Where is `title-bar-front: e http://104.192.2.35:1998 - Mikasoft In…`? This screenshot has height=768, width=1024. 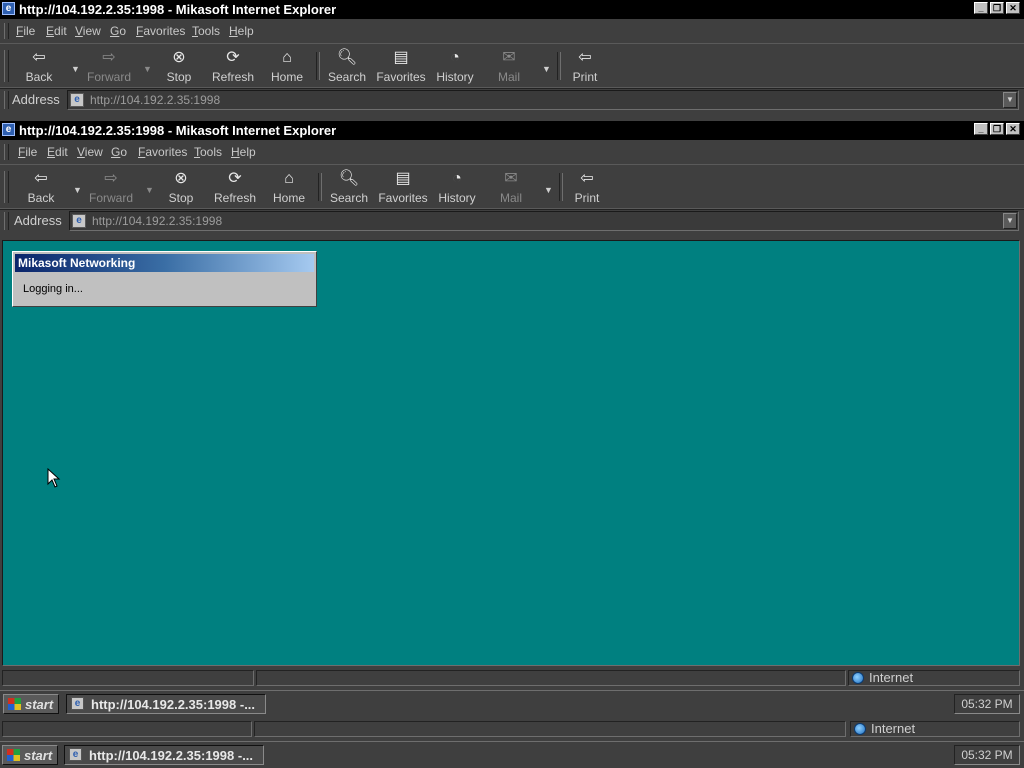
title-bar-front: e http://104.192.2.35:1998 - Mikasoft In… is located at coordinates (512, 130).